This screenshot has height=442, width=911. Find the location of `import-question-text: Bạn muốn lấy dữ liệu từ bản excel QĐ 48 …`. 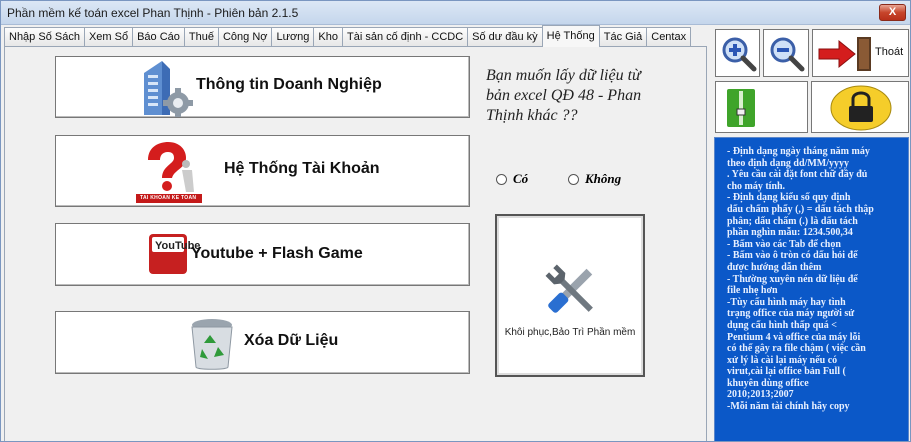

import-question-text: Bạn muốn lấy dữ liệu từ bản excel QĐ 48 … is located at coordinates (564, 95).